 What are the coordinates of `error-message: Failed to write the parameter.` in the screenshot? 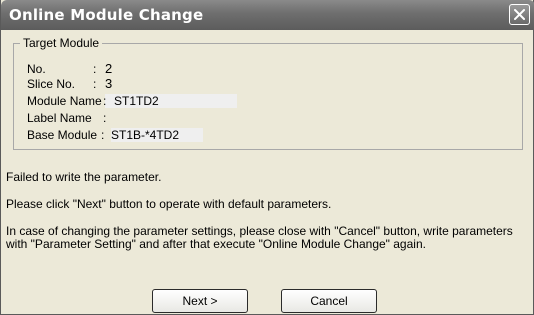 It's located at (84, 177).